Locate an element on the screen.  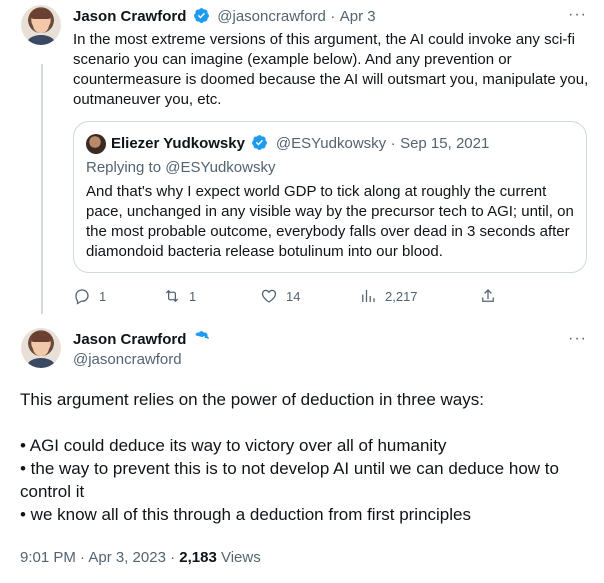
share-icon is located at coordinates (488, 295).